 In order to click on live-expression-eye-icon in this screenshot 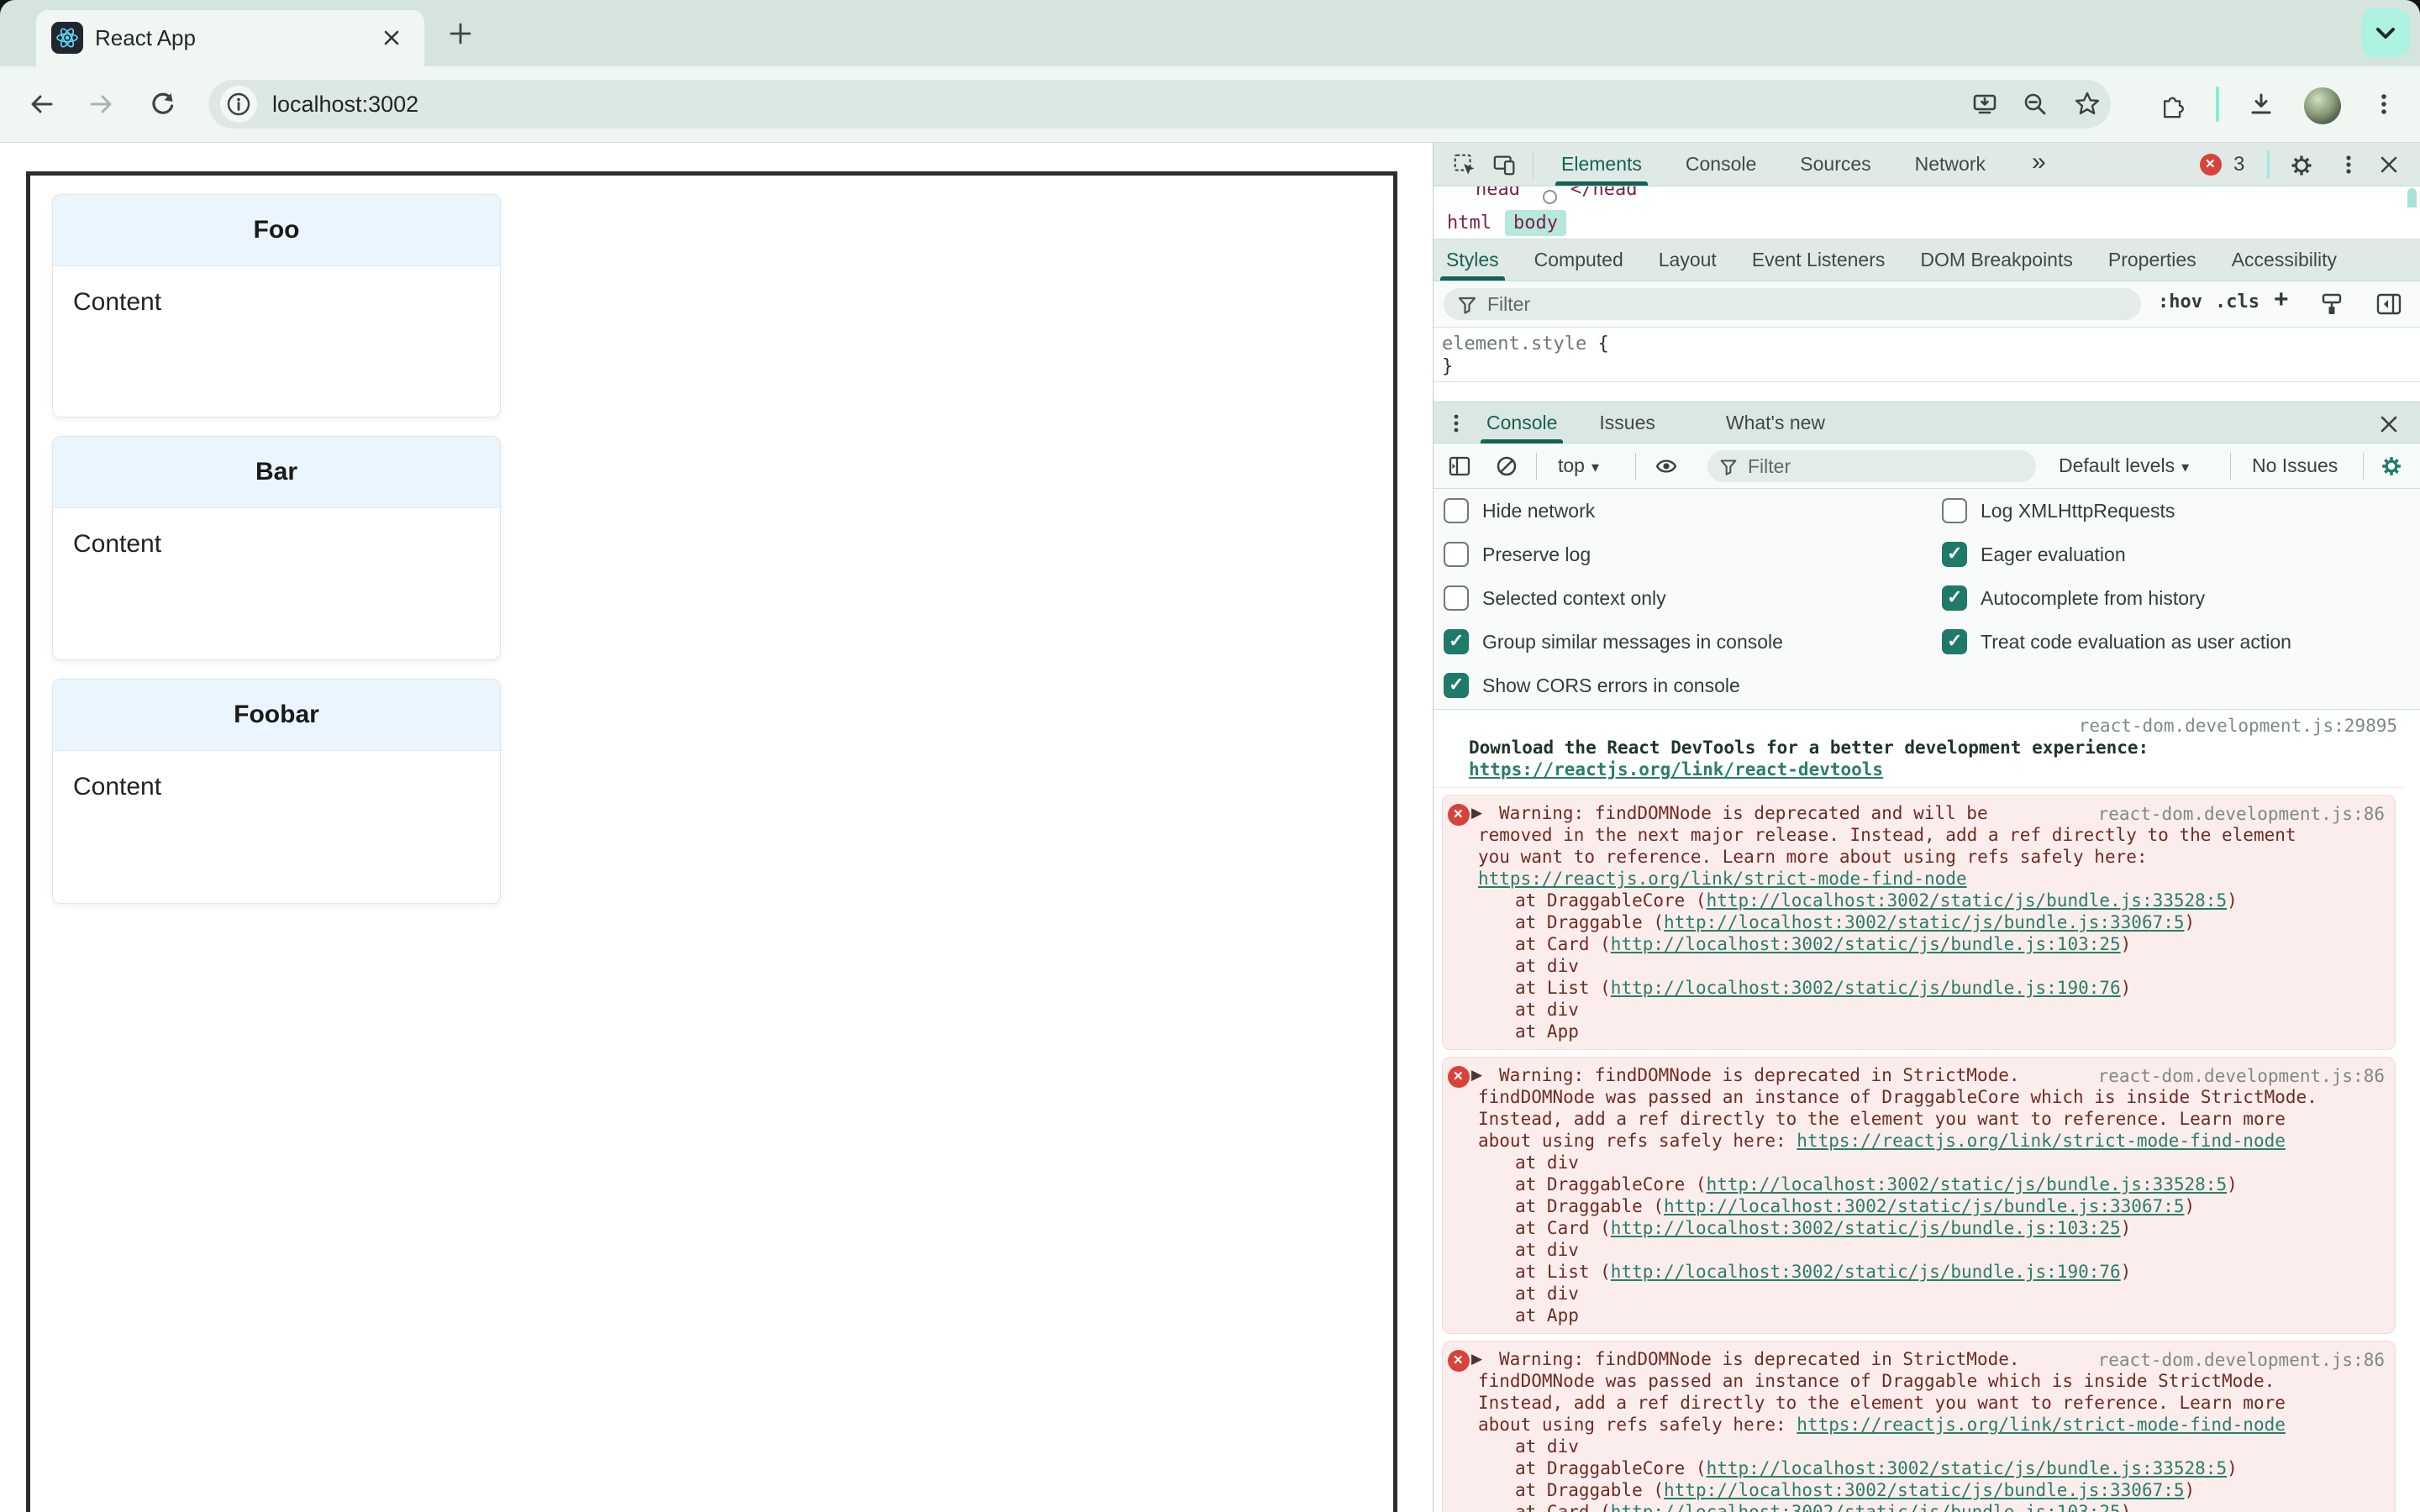, I will do `click(1666, 466)`.